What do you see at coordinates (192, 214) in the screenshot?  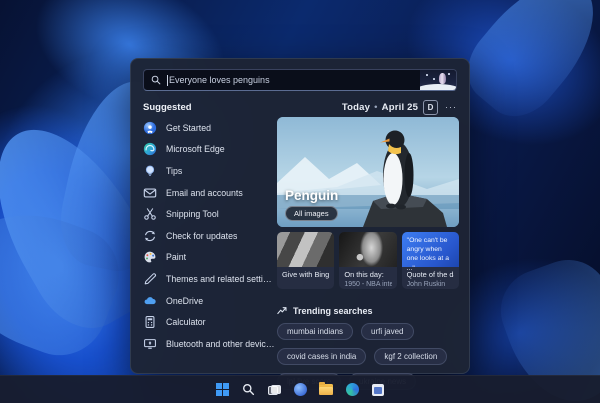 I see `suggested-item-label: Snipping Tool` at bounding box center [192, 214].